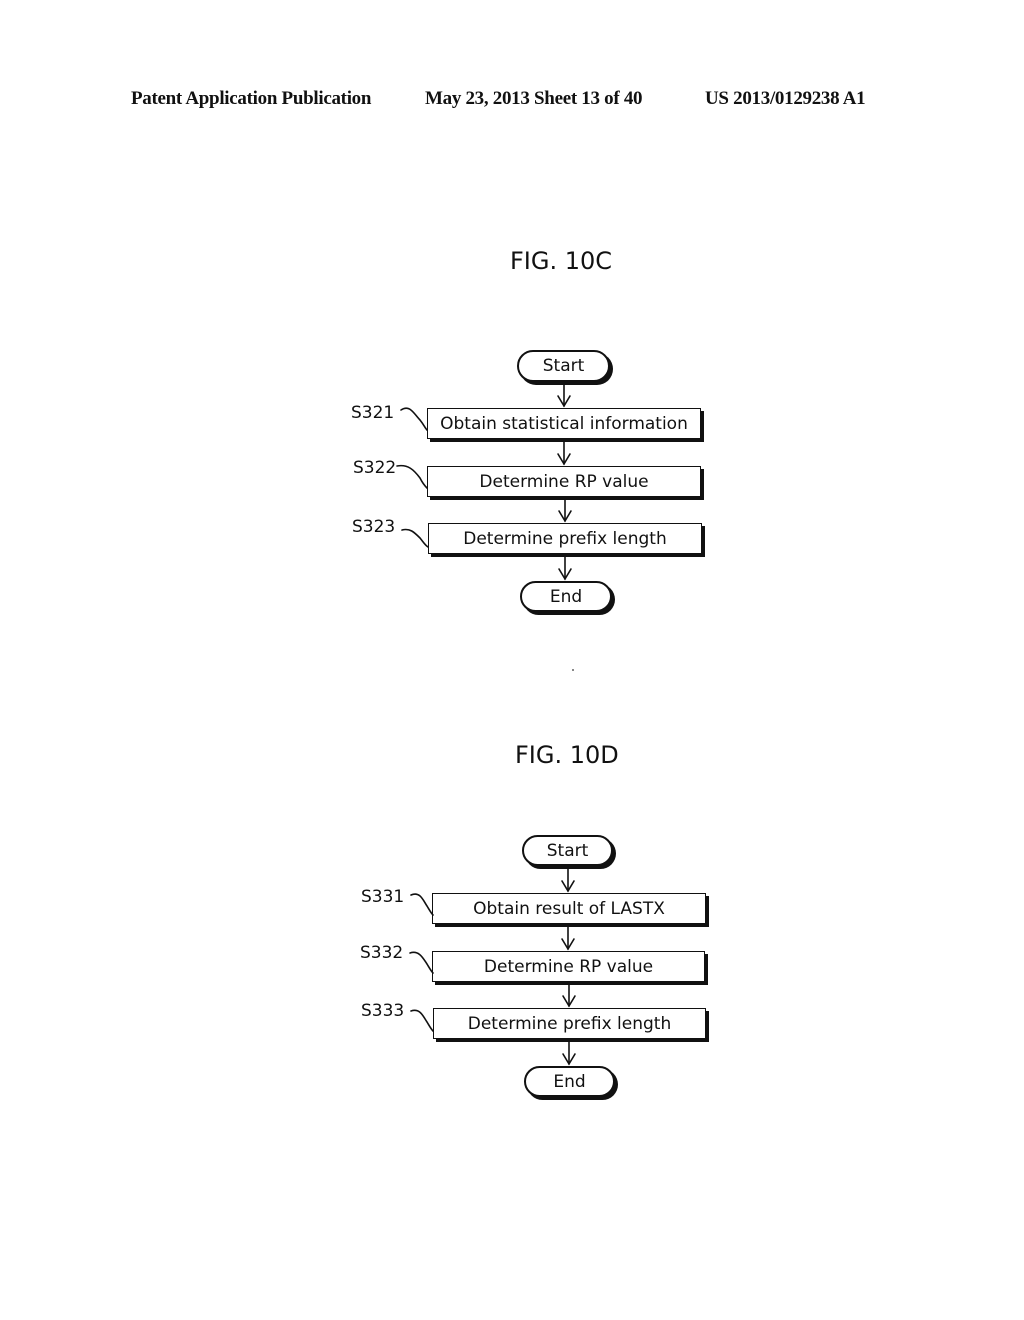  Describe the element at coordinates (569, 1053) in the screenshot. I see `arrow-s333-to-end` at that location.